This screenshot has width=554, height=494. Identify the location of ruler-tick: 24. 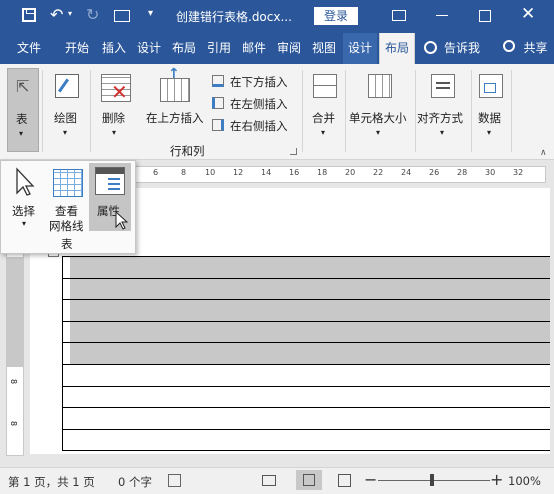
(406, 172).